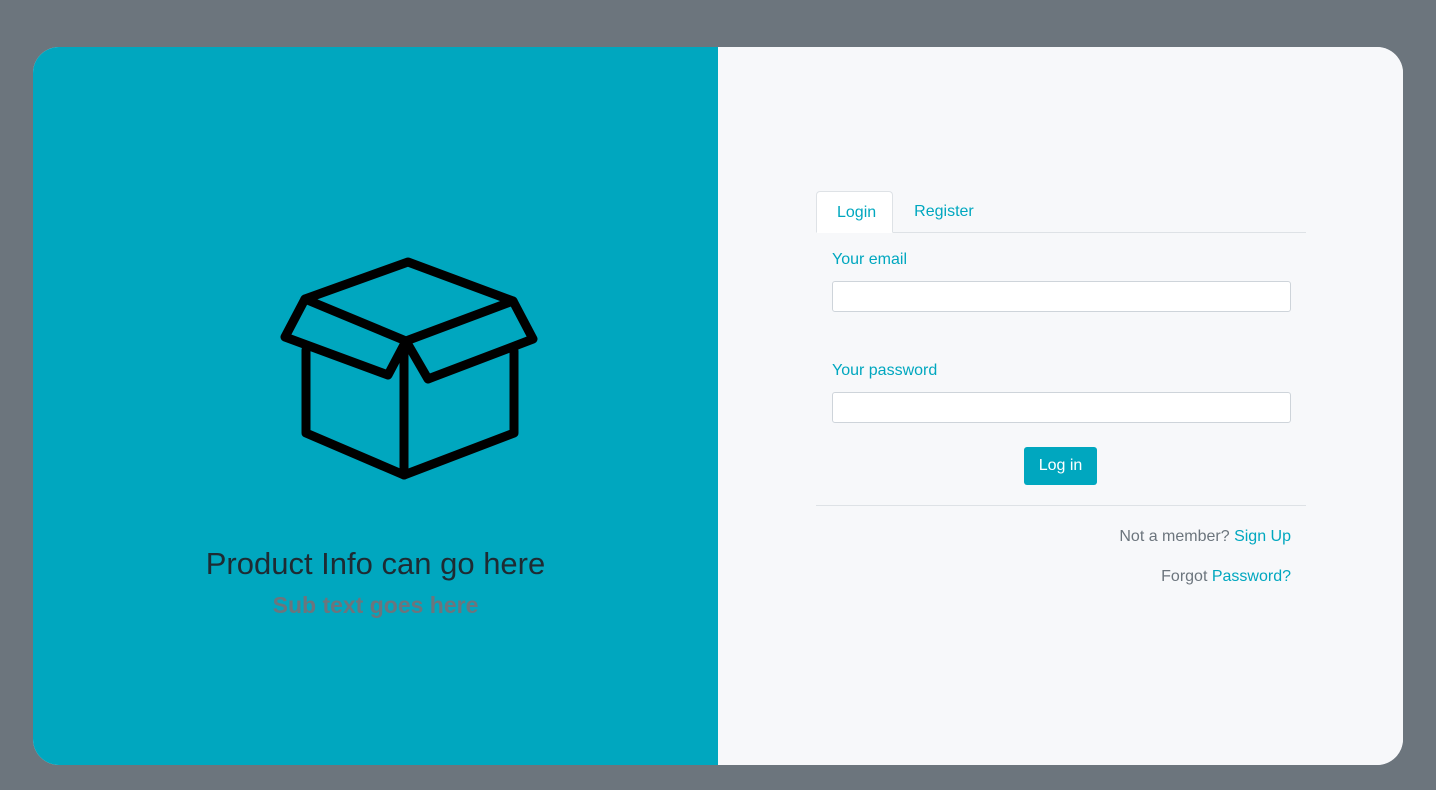 This screenshot has height=790, width=1436. I want to click on email-field, so click(1061, 296).